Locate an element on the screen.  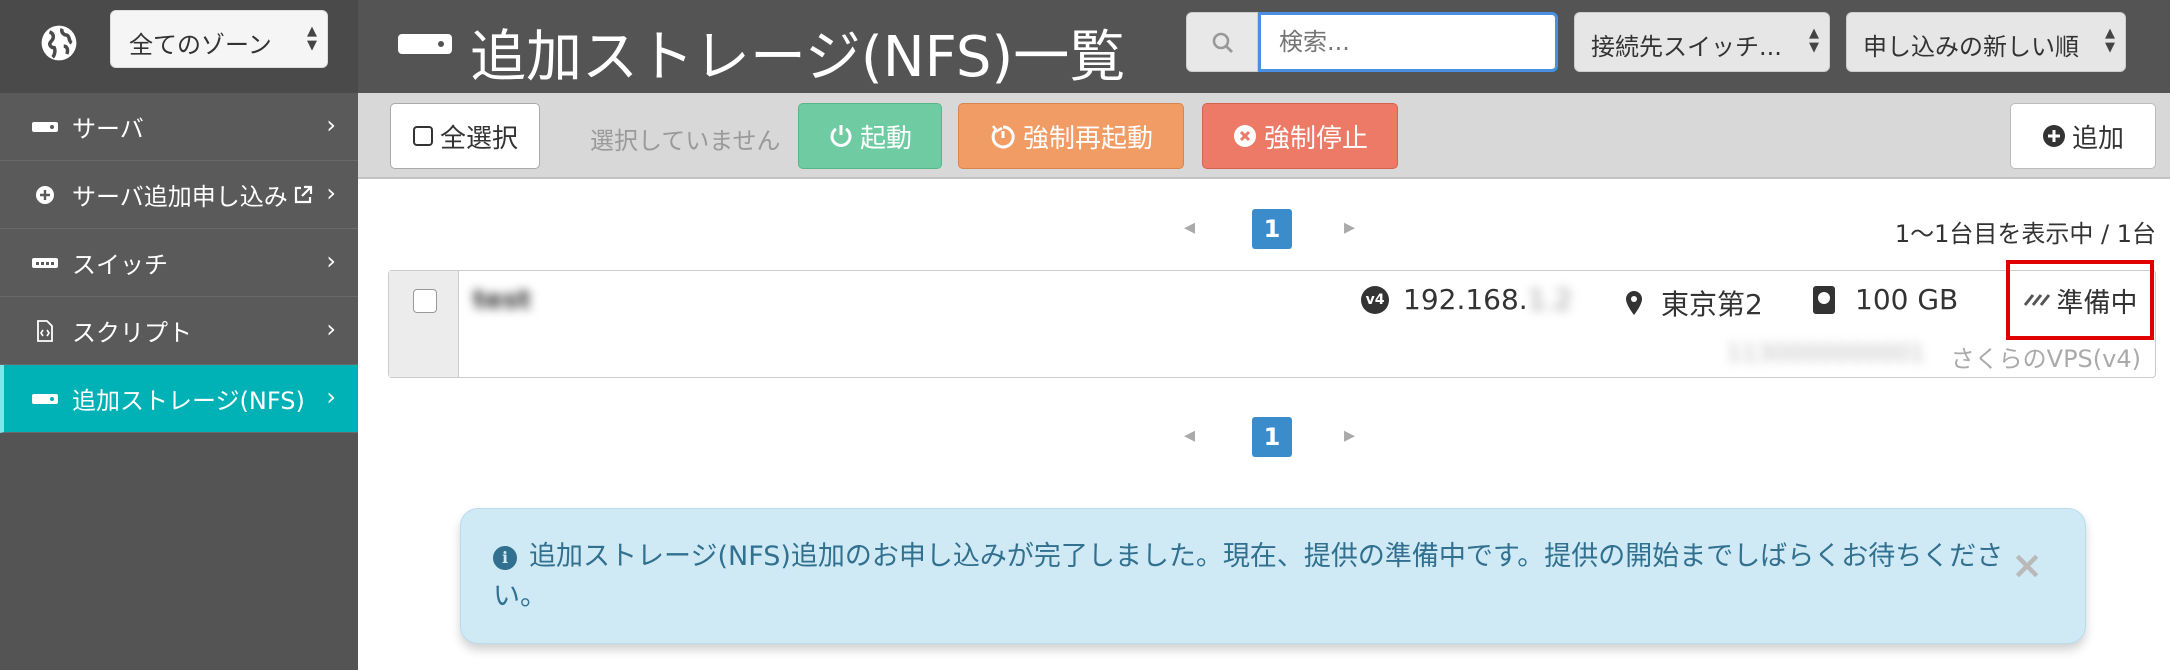
sidebar-item-server-application: サーバ追加申し込み › is located at coordinates (179, 195).